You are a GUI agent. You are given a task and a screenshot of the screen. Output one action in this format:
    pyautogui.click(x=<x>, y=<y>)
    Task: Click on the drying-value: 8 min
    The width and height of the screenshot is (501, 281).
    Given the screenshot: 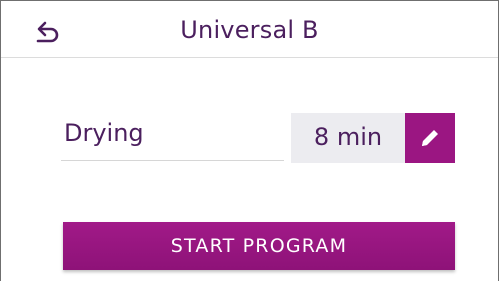 What is the action you would take?
    pyautogui.click(x=348, y=137)
    